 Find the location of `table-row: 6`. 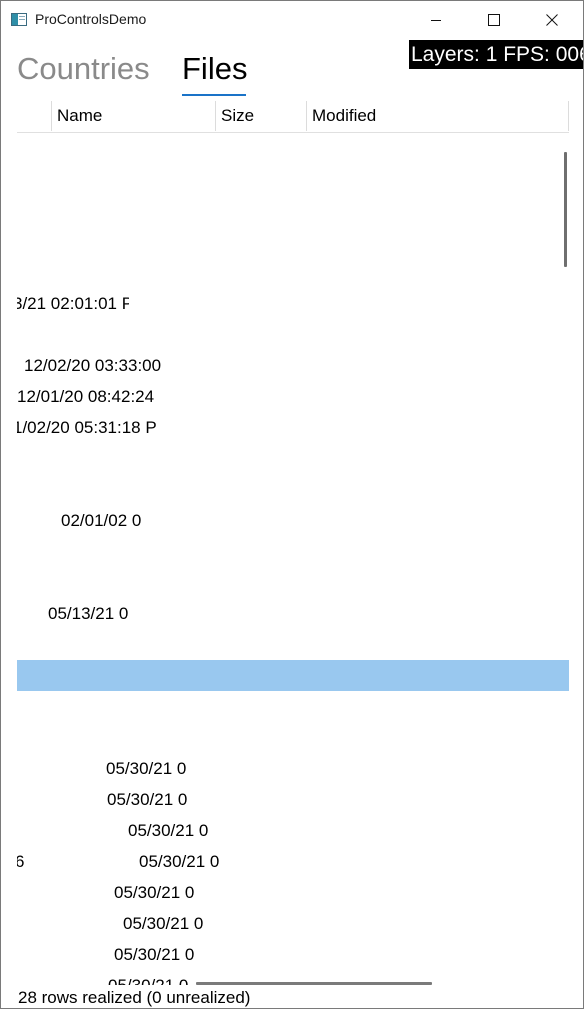

table-row: 6 is located at coordinates (21, 862).